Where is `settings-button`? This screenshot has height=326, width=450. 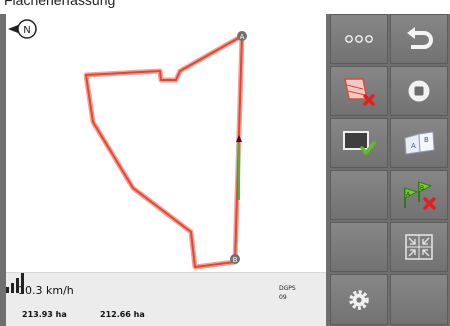 settings-button is located at coordinates (359, 299).